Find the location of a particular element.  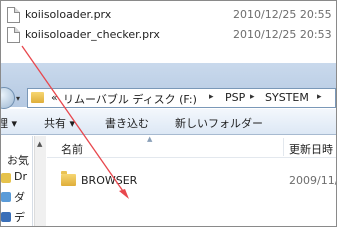

column-header-name: 名前 is located at coordinates (72, 149).